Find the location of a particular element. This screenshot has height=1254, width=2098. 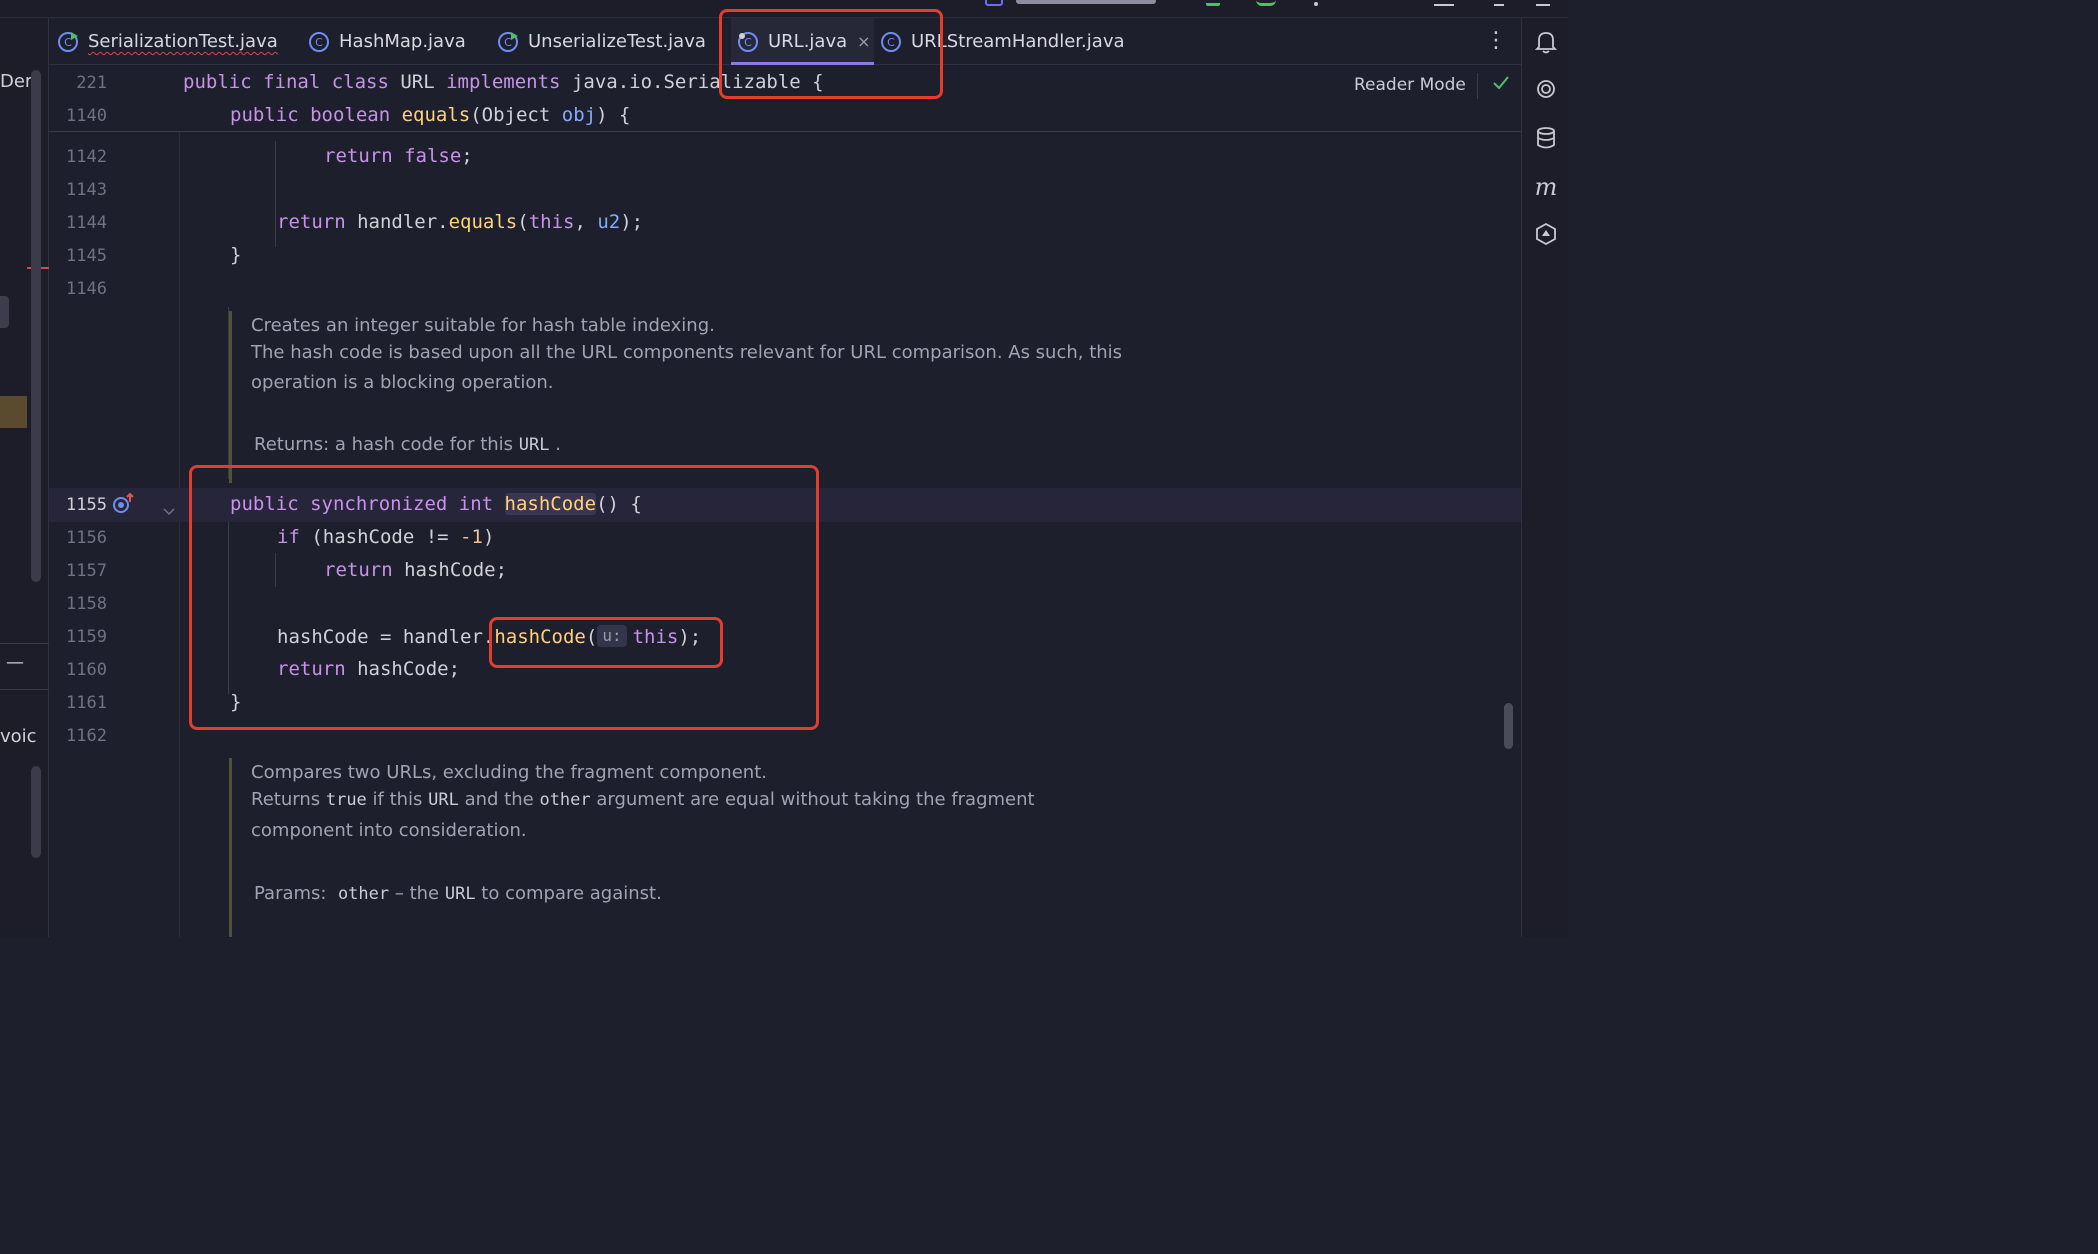

class-icon: C is located at coordinates (319, 42).